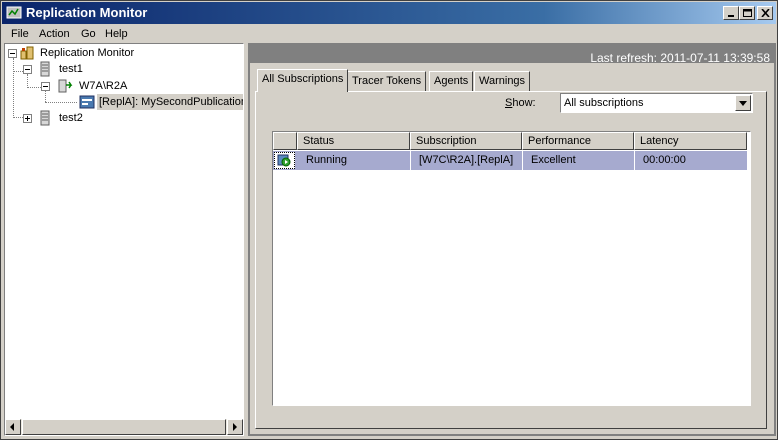 The height and width of the screenshot is (440, 778). I want to click on subscription-status-icon-cell, so click(285, 160).